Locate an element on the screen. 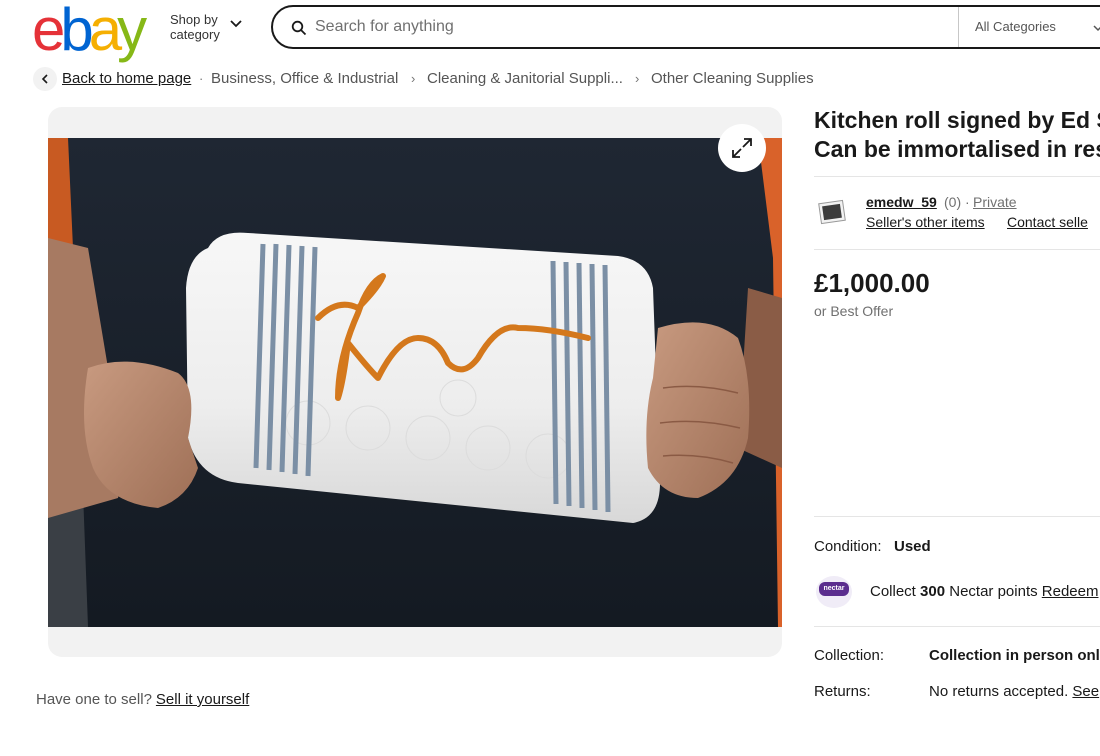  collection-value: Collection in person only is located at coordinates (1014, 655).